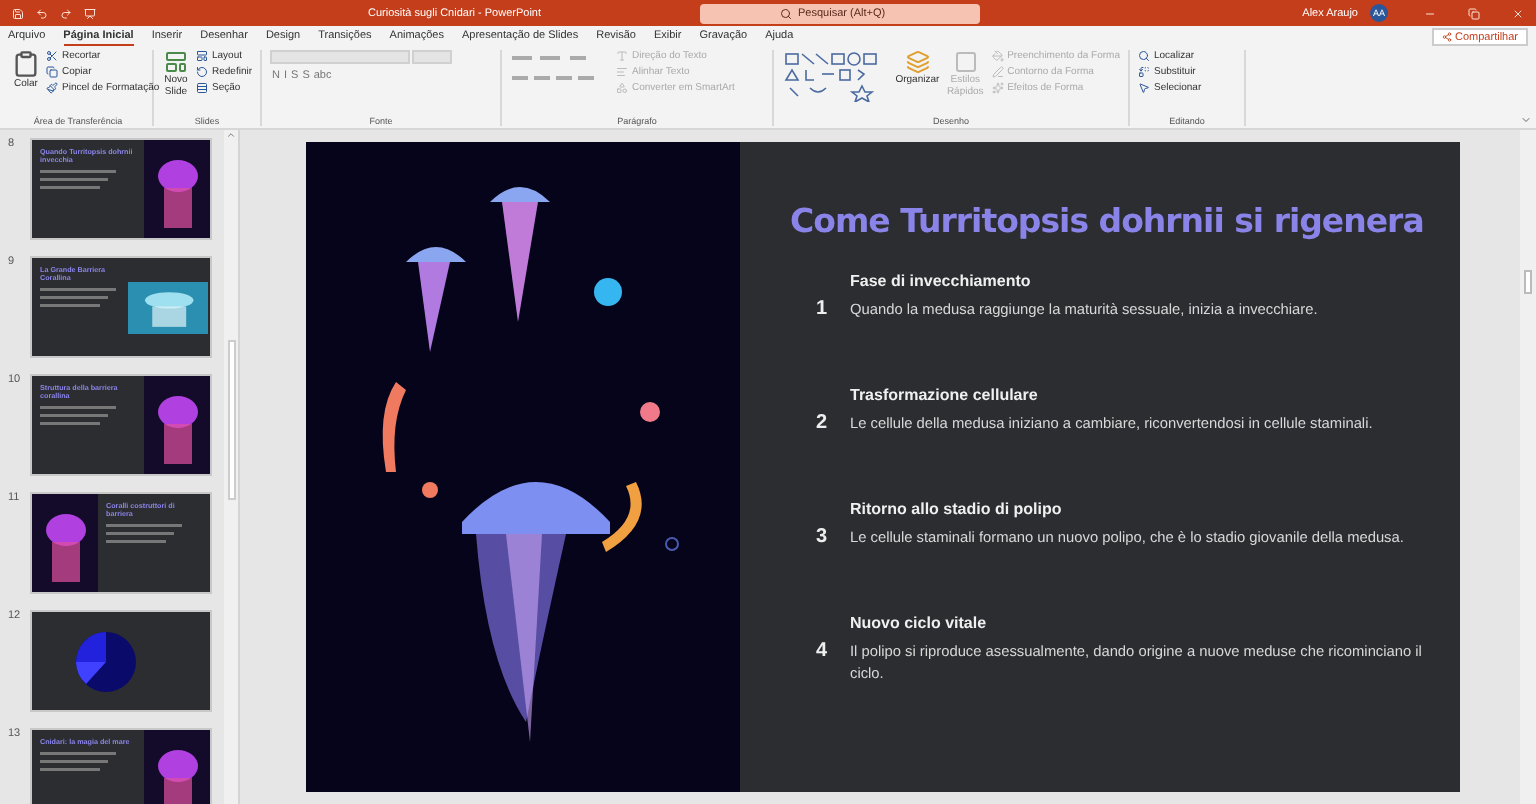  I want to click on paint-bucket-icon, so click(997, 56).